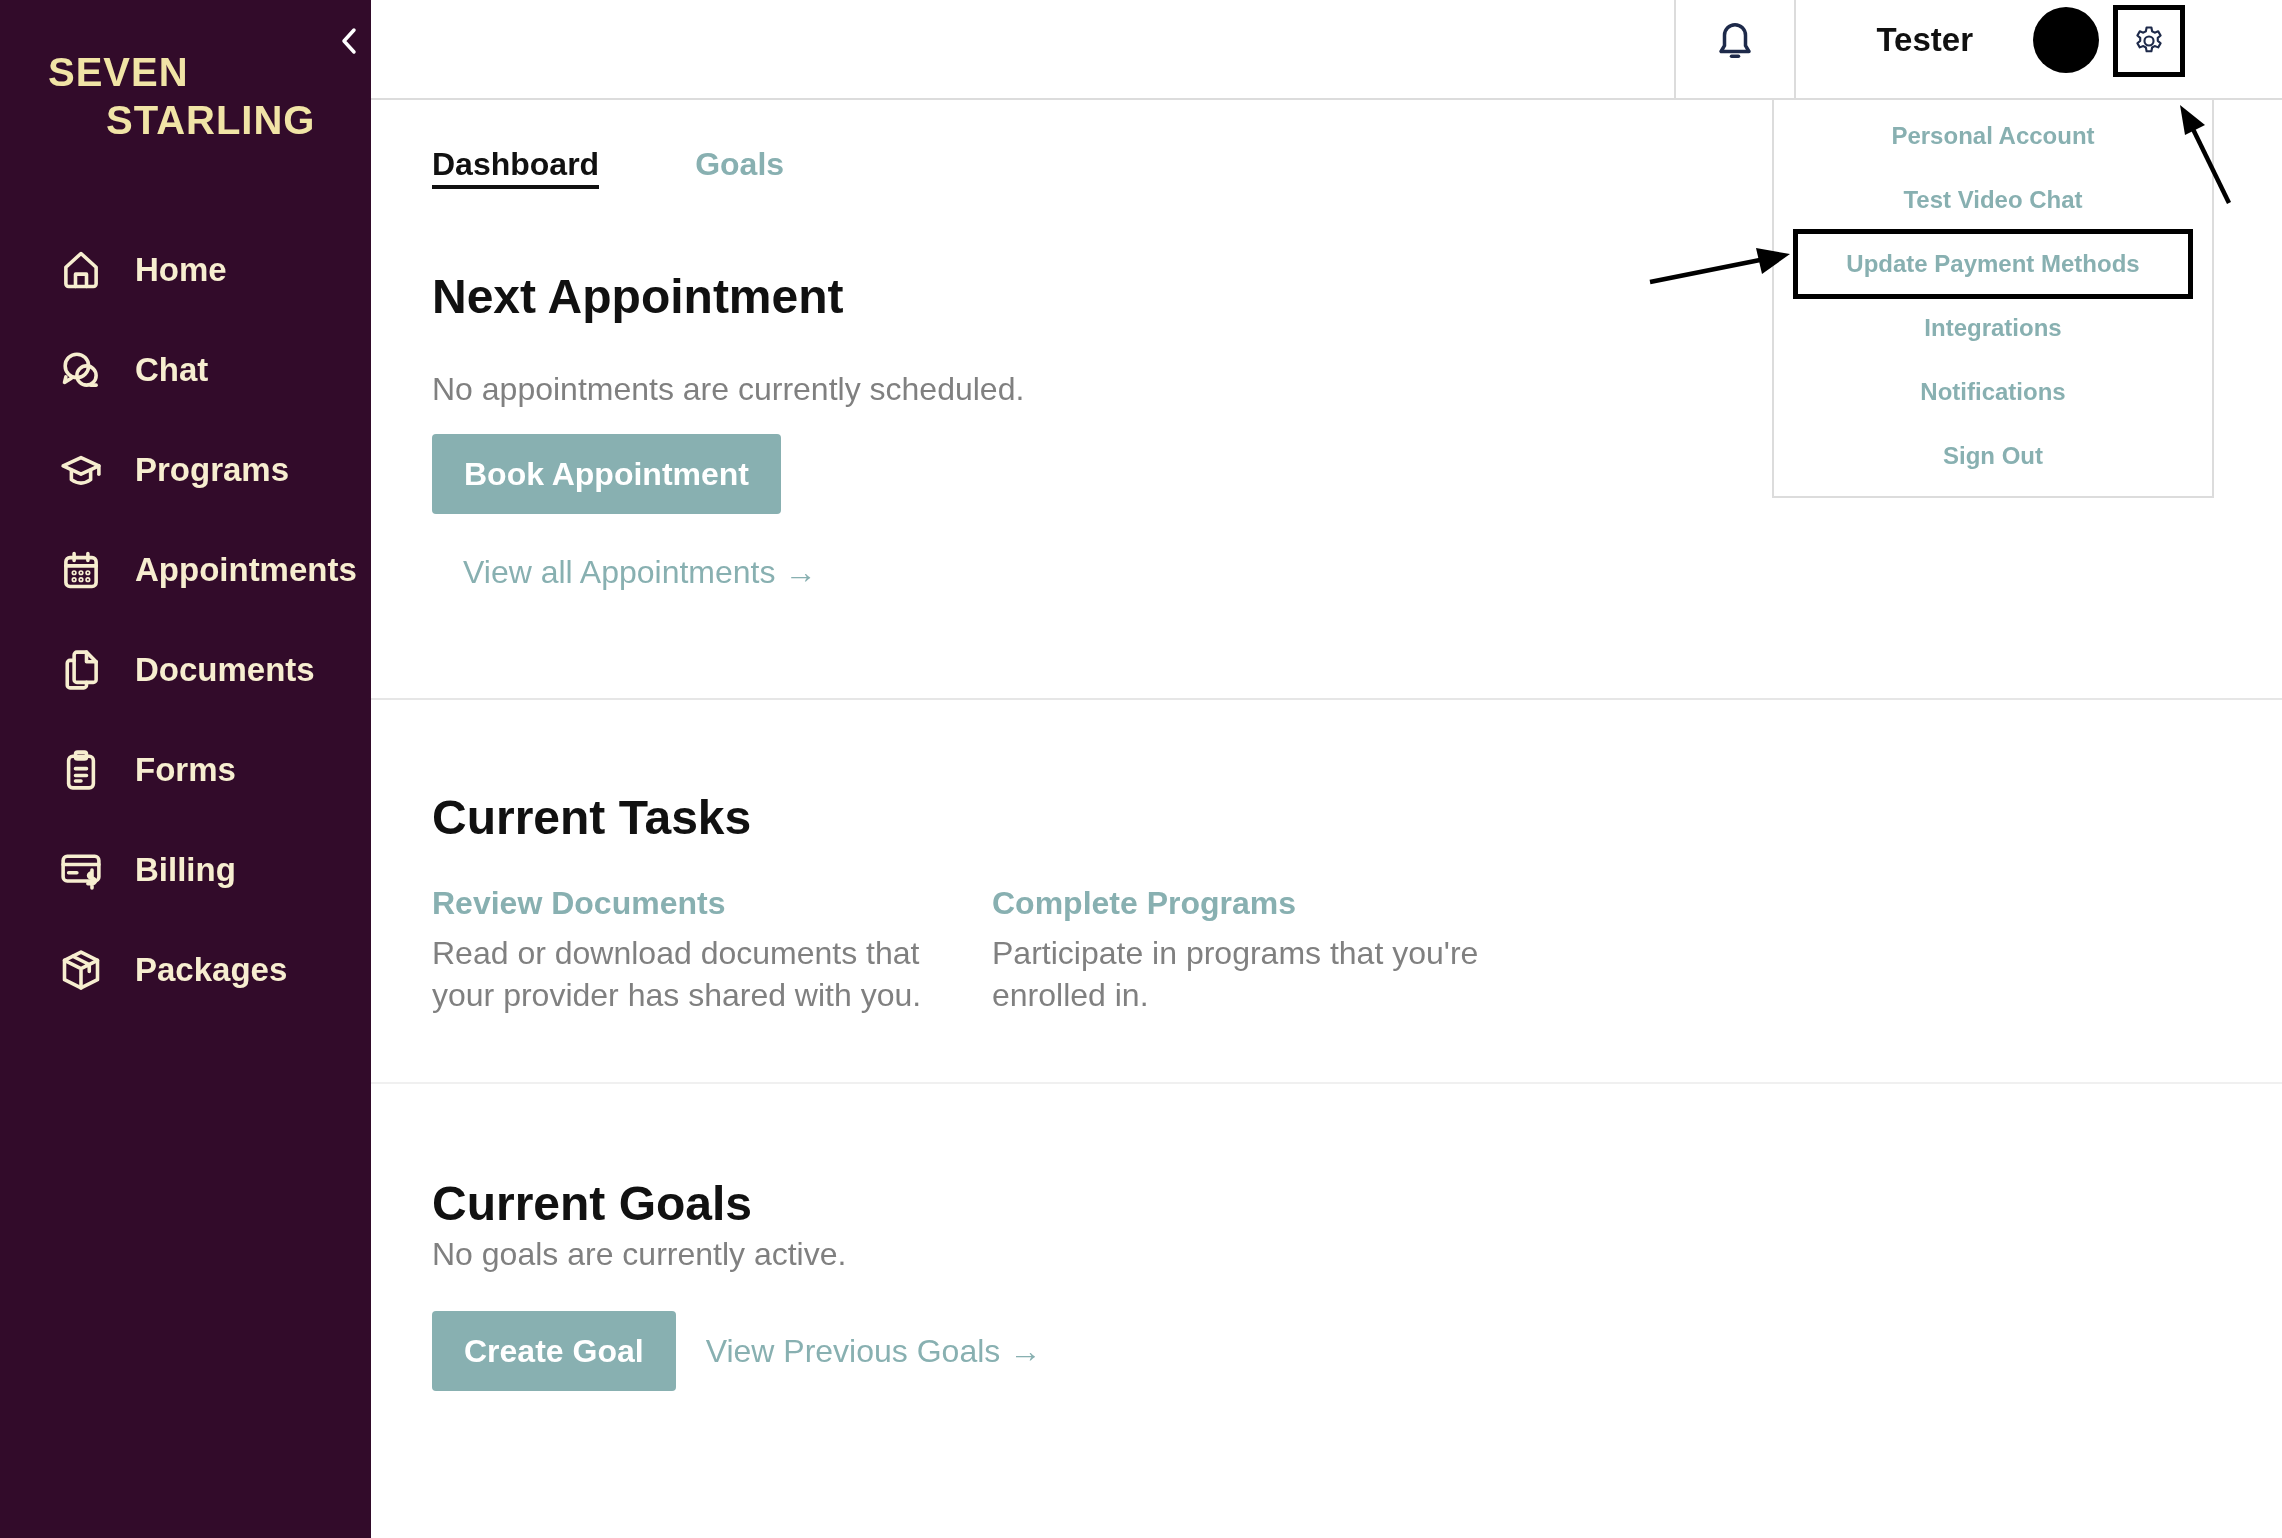  I want to click on book-appointment-button: Book Appointment, so click(606, 474).